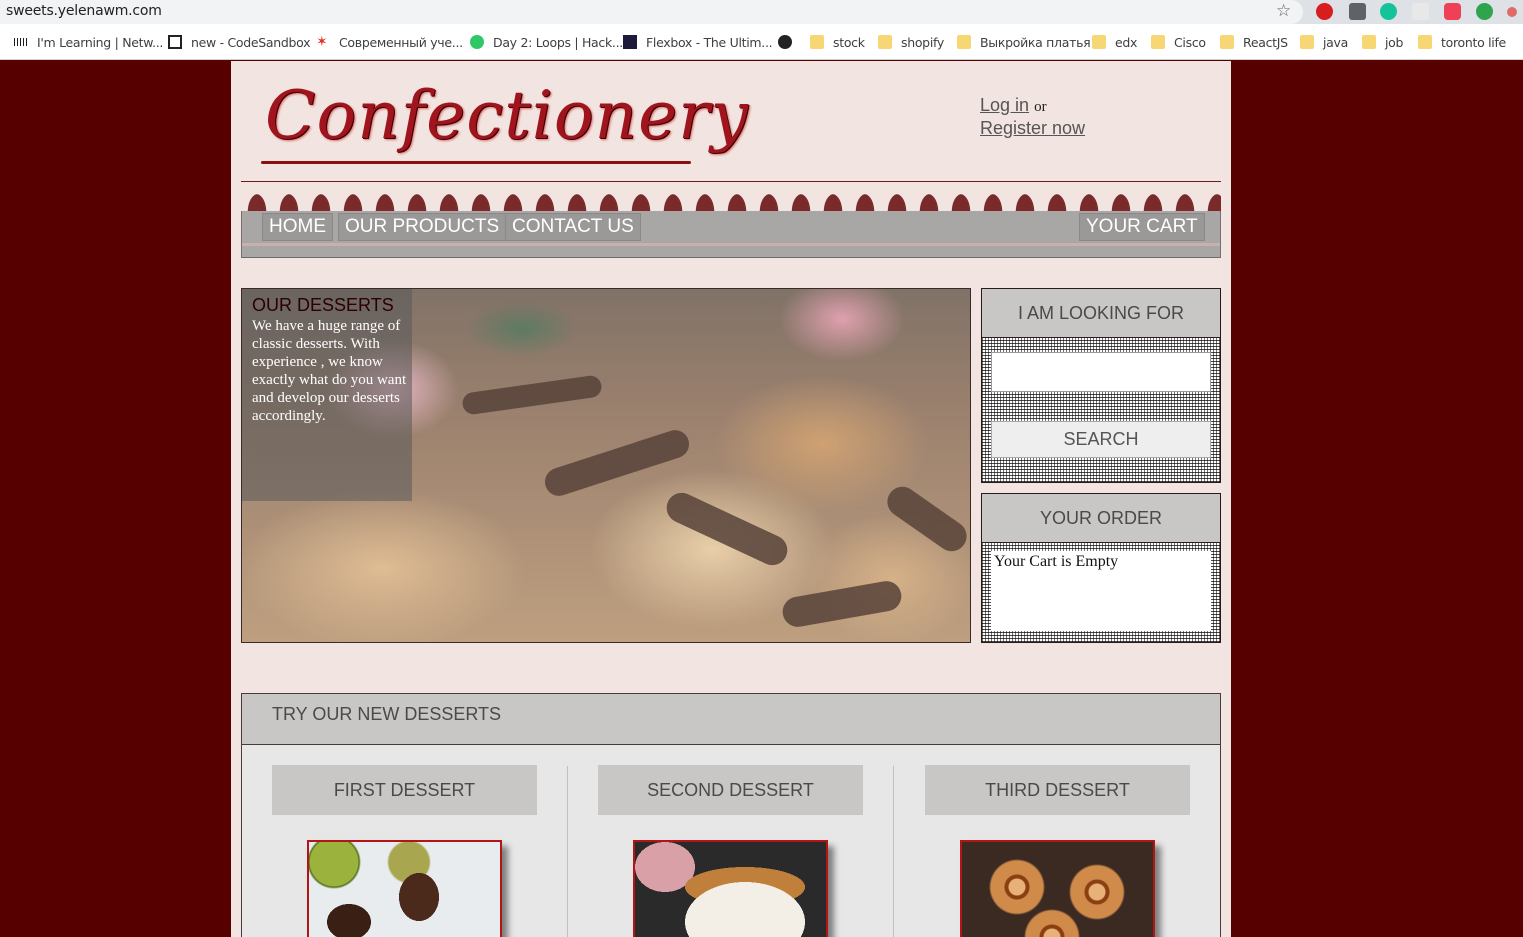 The width and height of the screenshot is (1523, 937). What do you see at coordinates (322, 42) in the screenshot?
I see `course-icon: ✶` at bounding box center [322, 42].